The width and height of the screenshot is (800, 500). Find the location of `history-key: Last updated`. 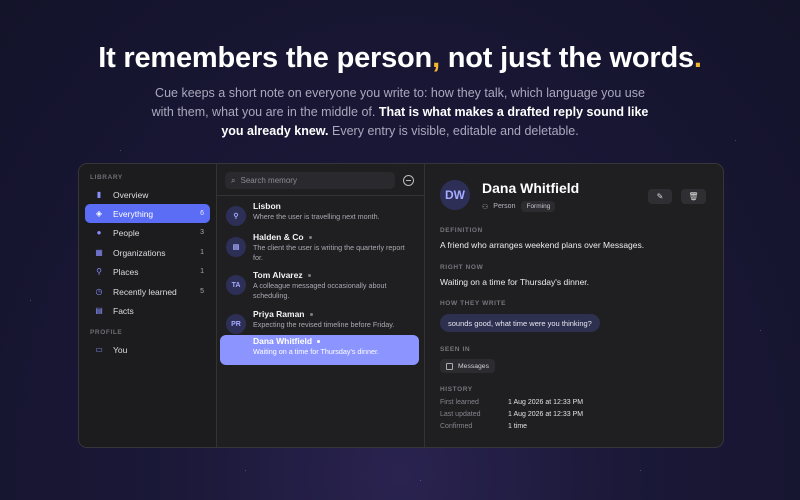

history-key: Last updated is located at coordinates (460, 414).